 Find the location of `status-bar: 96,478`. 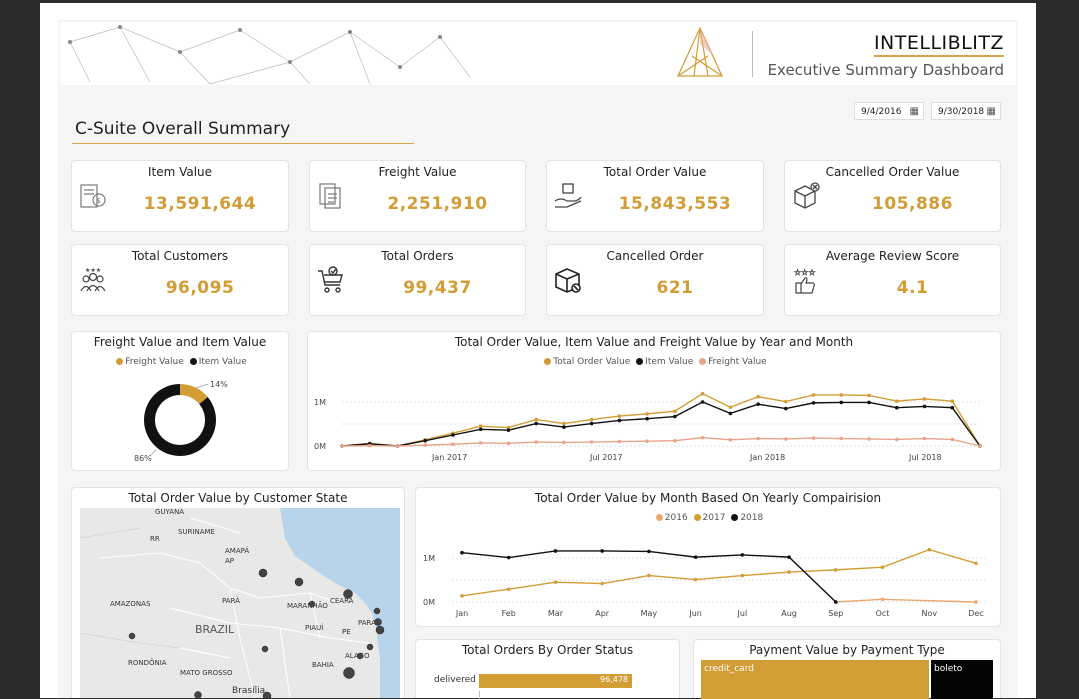

status-bar: 96,478 is located at coordinates (555, 681).